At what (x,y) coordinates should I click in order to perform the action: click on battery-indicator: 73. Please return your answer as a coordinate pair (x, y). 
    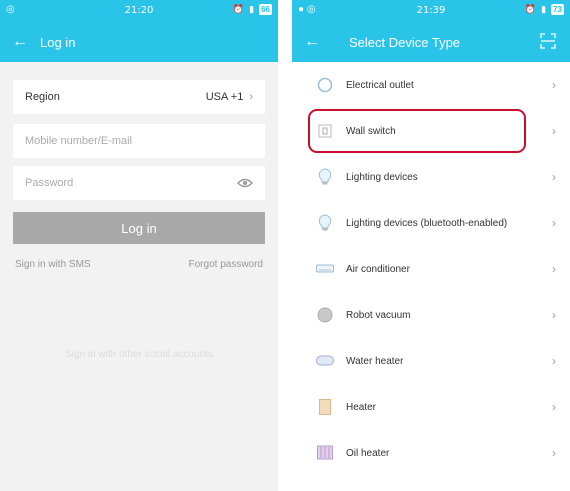
    Looking at the image, I should click on (557, 9).